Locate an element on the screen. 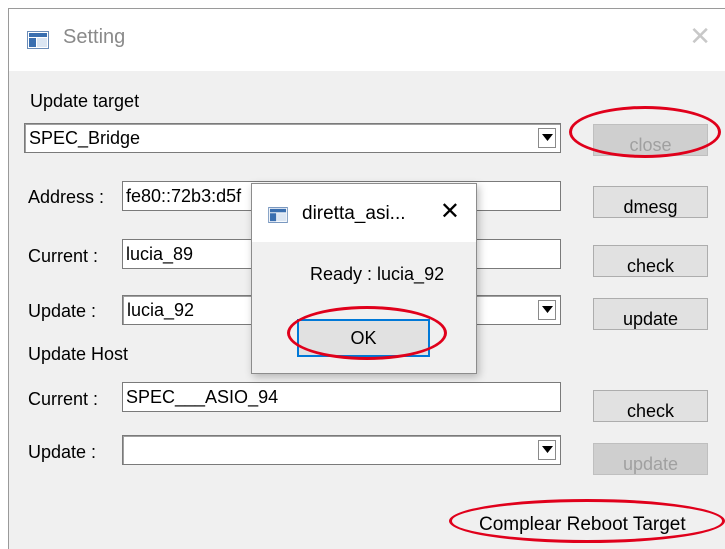 Image resolution: width=725 pixels, height=549 pixels. host-update-select is located at coordinates (341, 450).